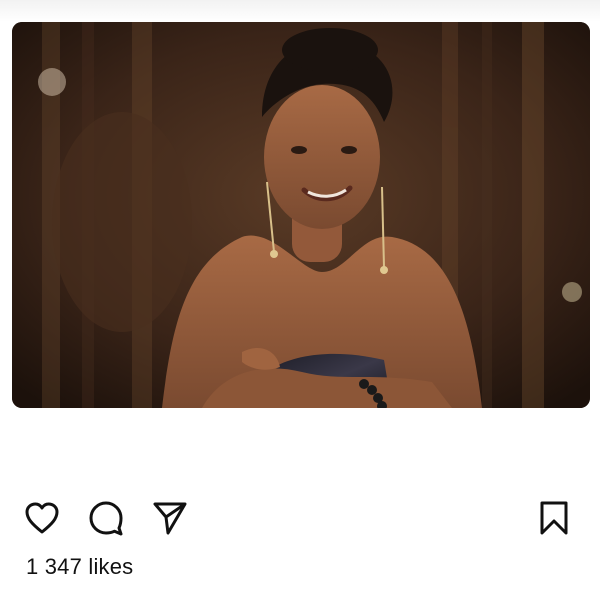  I want to click on caption, so click(311, 594).